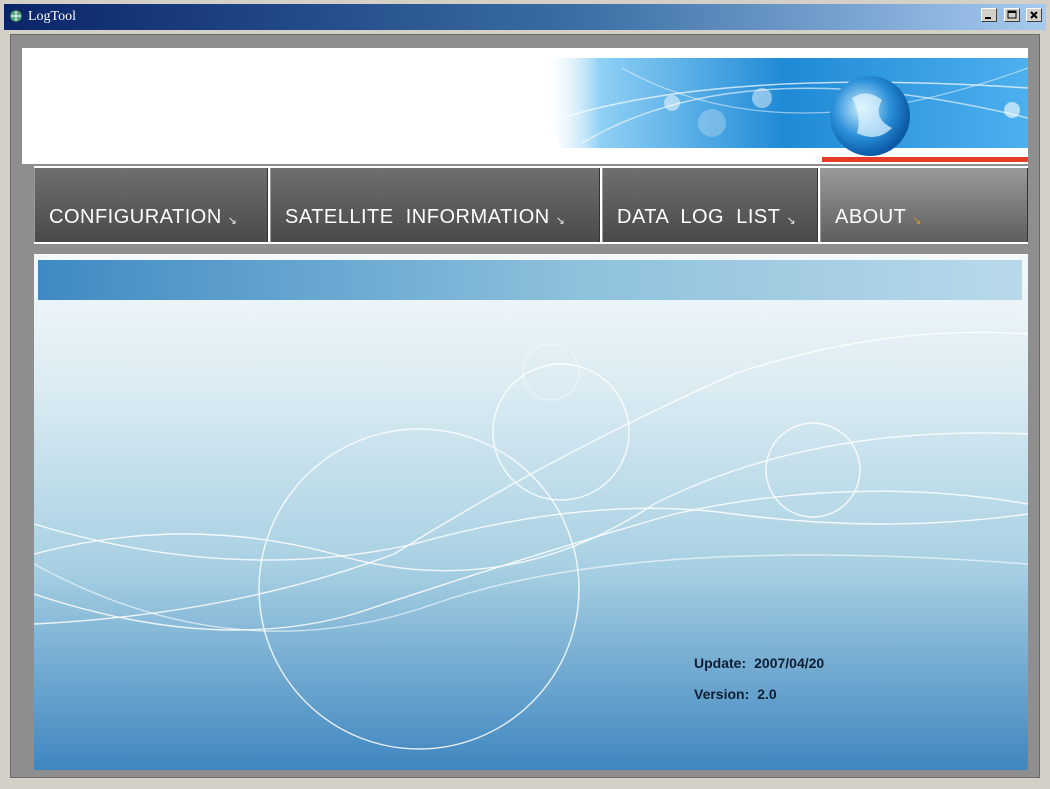  Describe the element at coordinates (707, 217) in the screenshot. I see `tab-label: DATA LOG LIST ↘` at that location.